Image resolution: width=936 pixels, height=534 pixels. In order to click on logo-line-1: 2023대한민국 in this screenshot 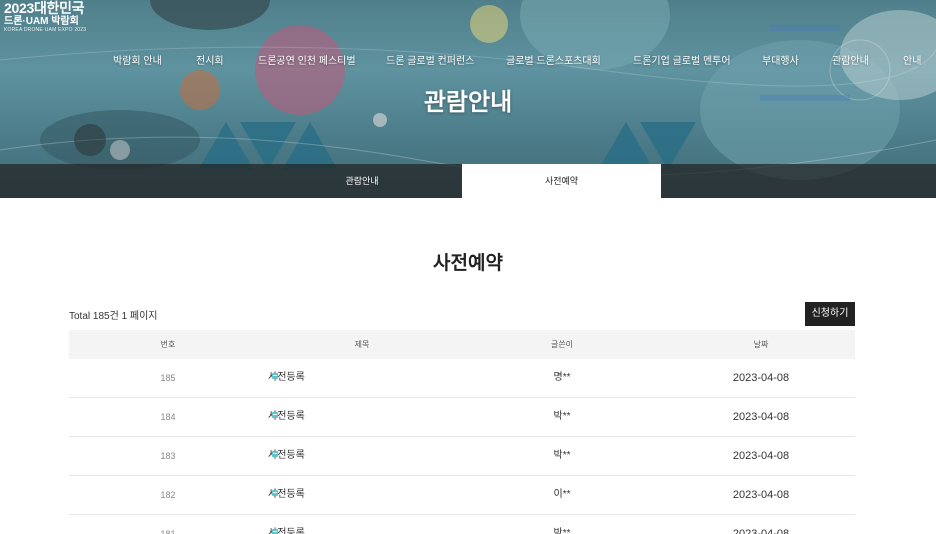, I will do `click(44, 8)`.